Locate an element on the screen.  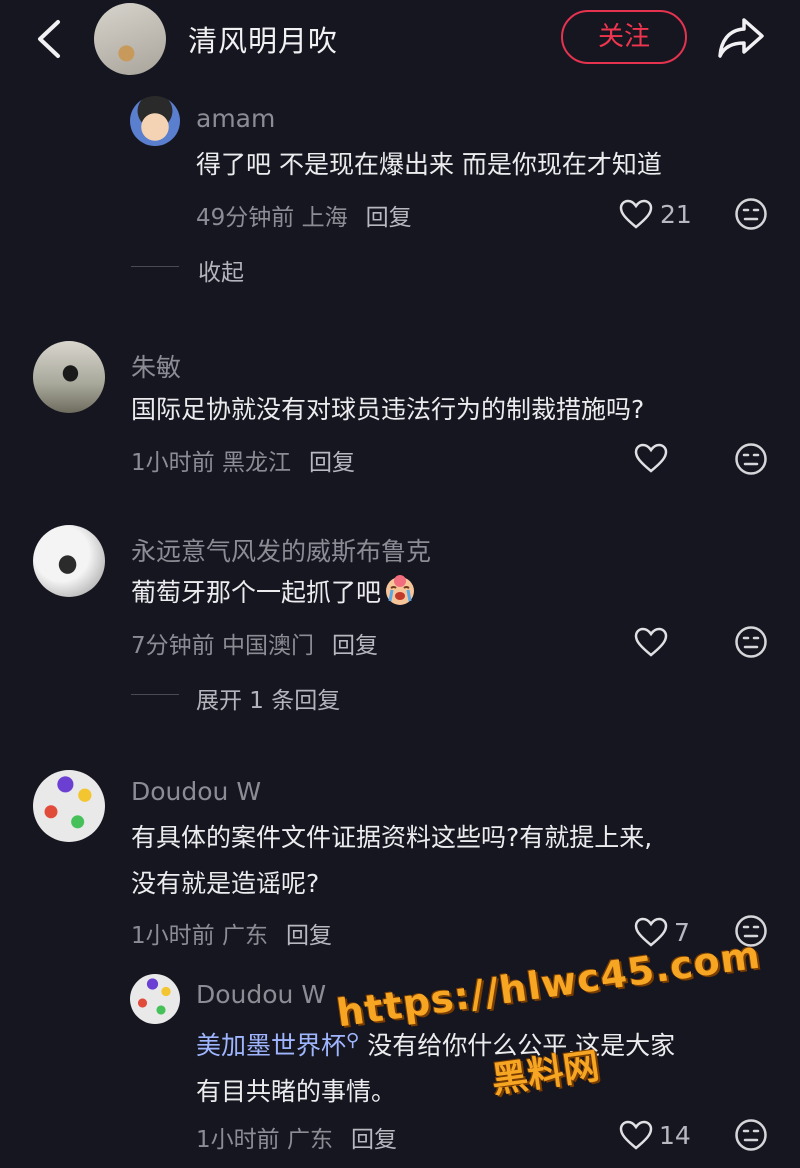
comment-text: 美加墨世界杯⚲ 没有给你什么公平,这是大家 有目共睹的事情。 is located at coordinates (435, 1066).